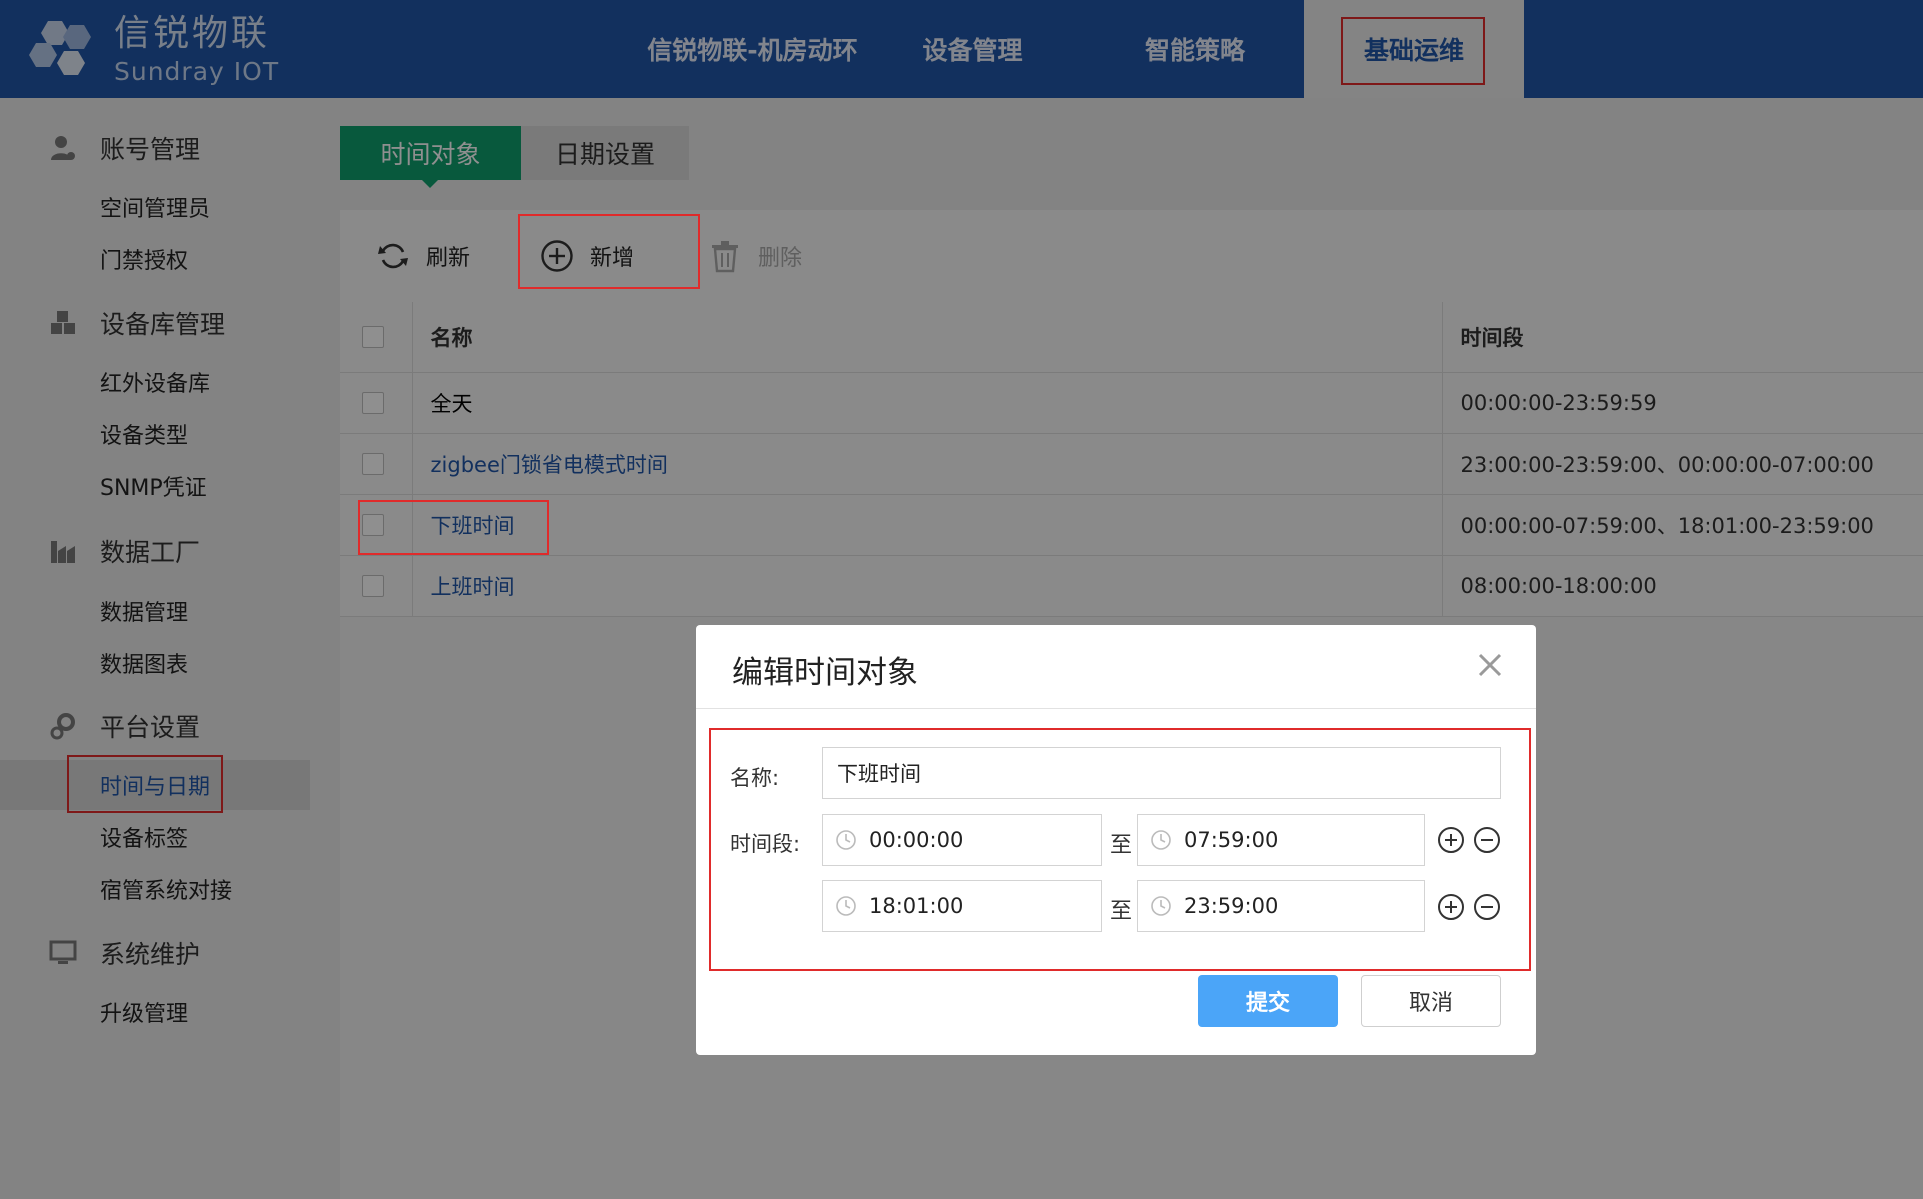  What do you see at coordinates (755, 778) in the screenshot?
I see `name-field-label: 名称:` at bounding box center [755, 778].